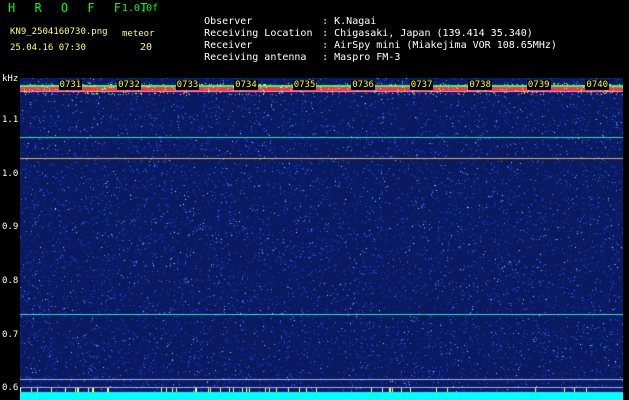 The height and width of the screenshot is (400, 629). Describe the element at coordinates (187, 85) in the screenshot. I see `time-tick-label: 0733` at that location.